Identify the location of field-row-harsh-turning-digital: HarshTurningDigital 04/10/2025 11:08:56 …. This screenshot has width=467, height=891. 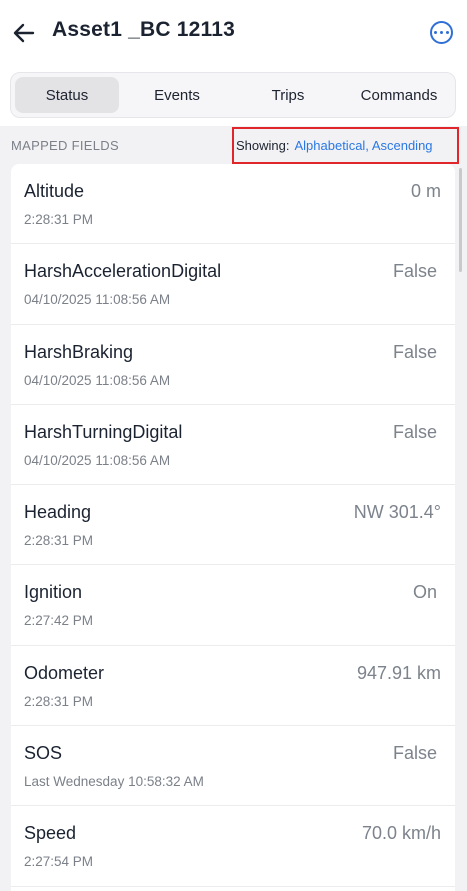
(233, 445).